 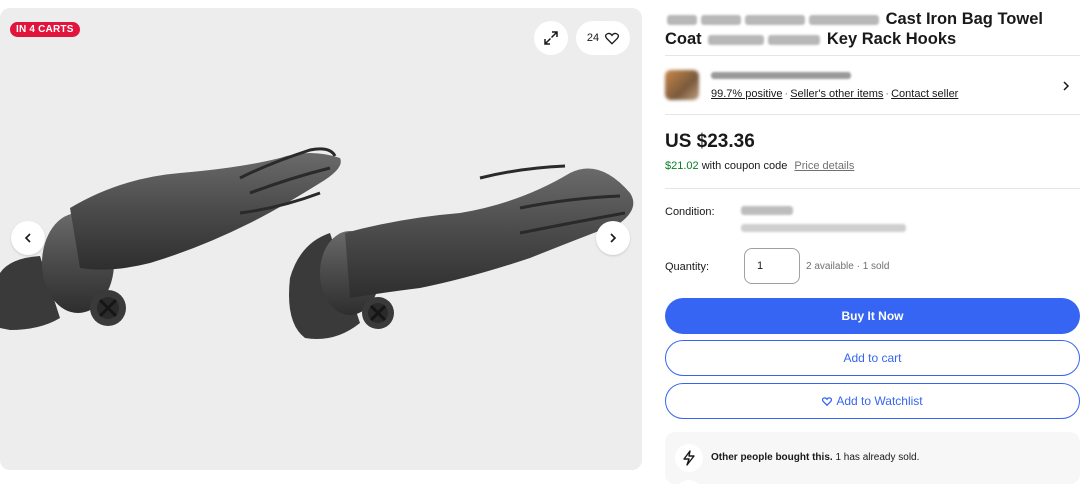 What do you see at coordinates (744, 166) in the screenshot?
I see `coupon-text: with coupon code` at bounding box center [744, 166].